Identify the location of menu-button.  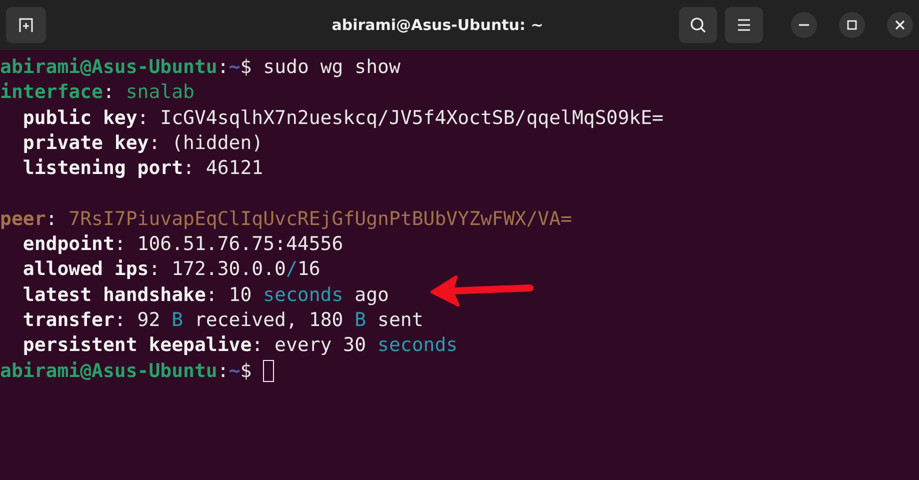
(744, 25).